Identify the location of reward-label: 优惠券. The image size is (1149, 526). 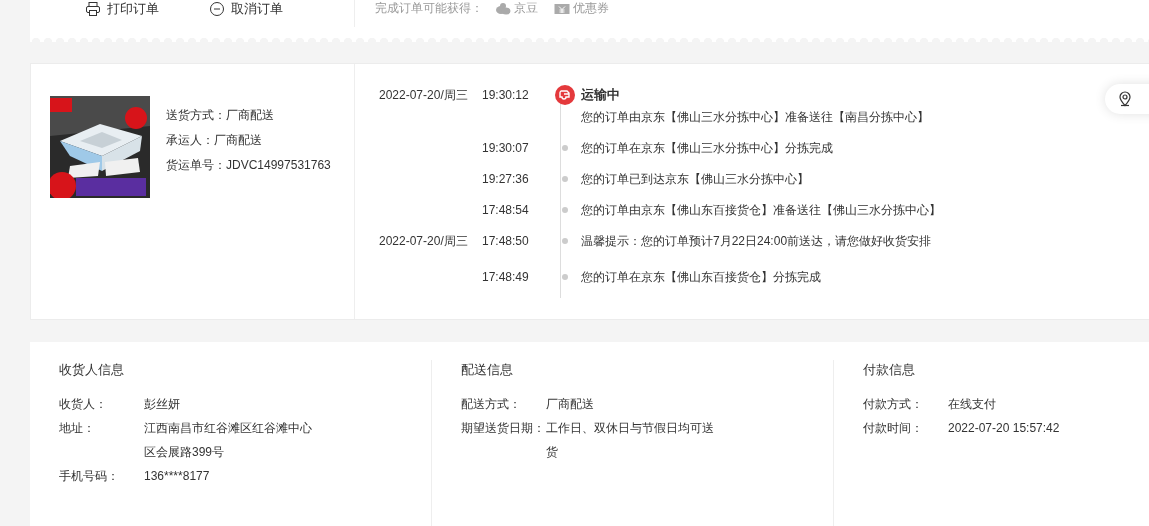
(591, 8).